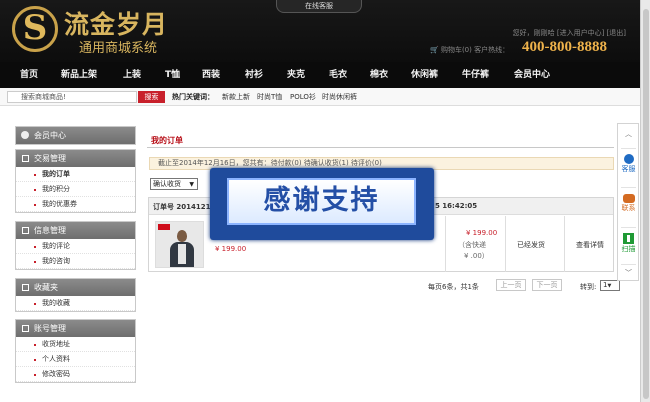 The height and width of the screenshot is (402, 650). I want to click on member-center-box: 会员中心, so click(75, 135).